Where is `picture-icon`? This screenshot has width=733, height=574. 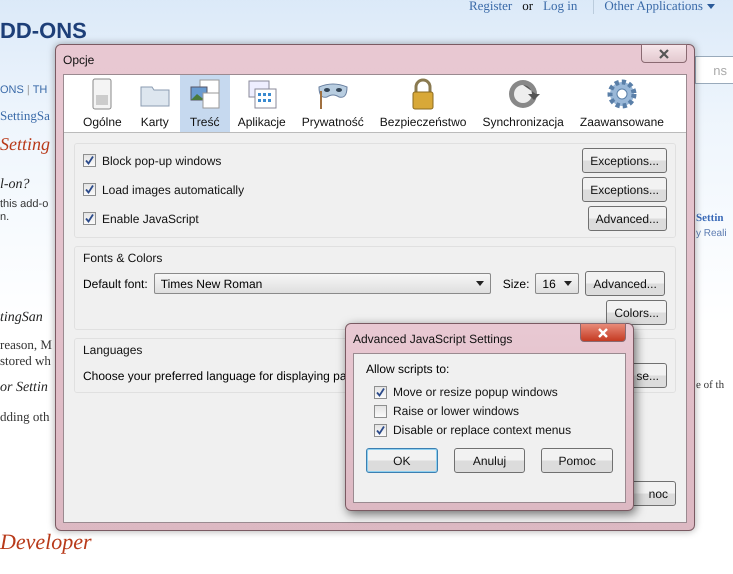 picture-icon is located at coordinates (205, 94).